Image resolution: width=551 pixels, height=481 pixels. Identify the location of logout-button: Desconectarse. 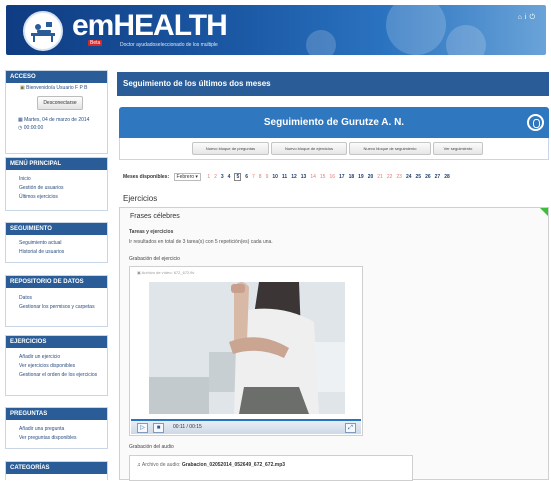
(60, 103).